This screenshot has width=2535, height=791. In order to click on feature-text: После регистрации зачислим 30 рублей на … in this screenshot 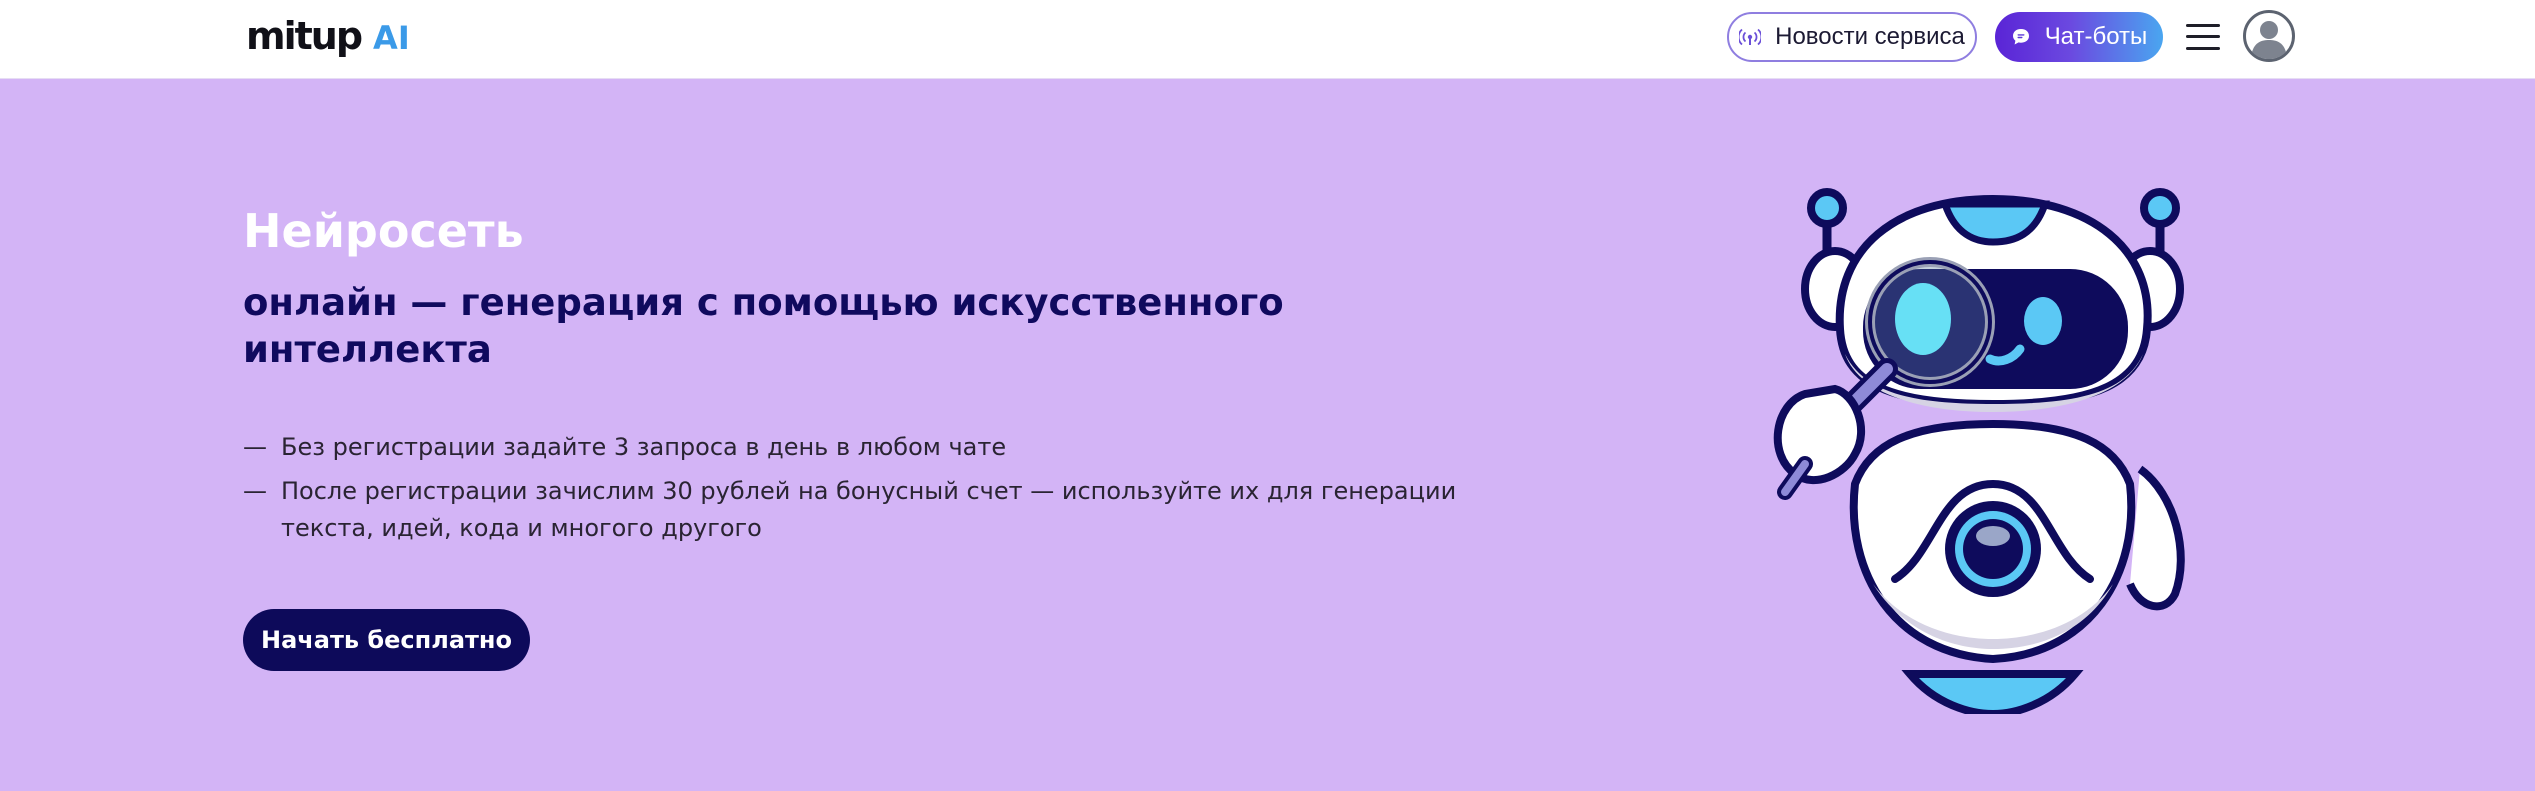, I will do `click(869, 509)`.